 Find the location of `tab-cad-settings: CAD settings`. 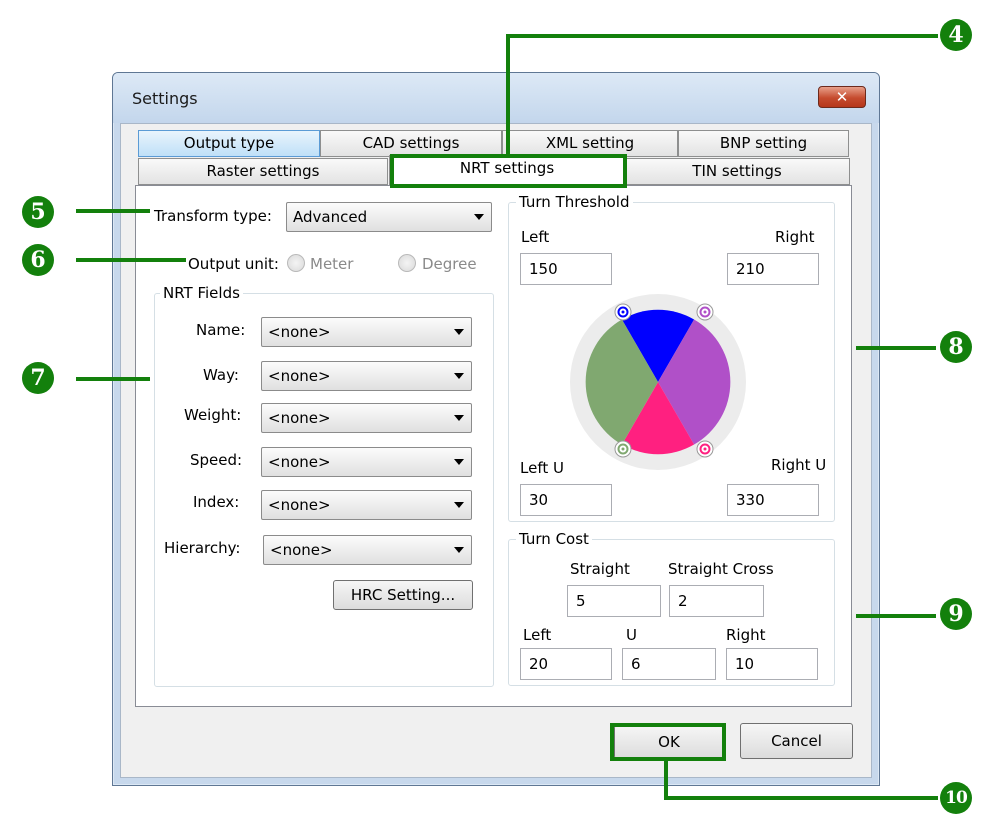

tab-cad-settings: CAD settings is located at coordinates (411, 143).